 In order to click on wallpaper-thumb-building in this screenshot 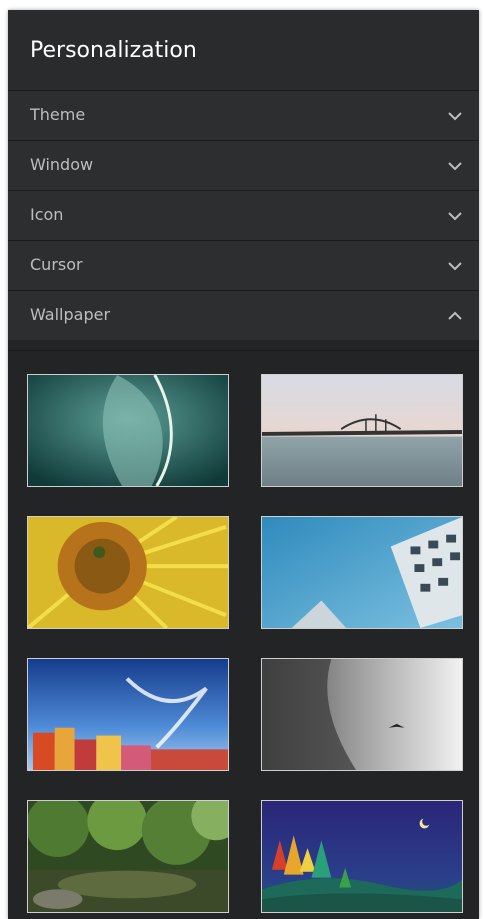, I will do `click(362, 572)`.